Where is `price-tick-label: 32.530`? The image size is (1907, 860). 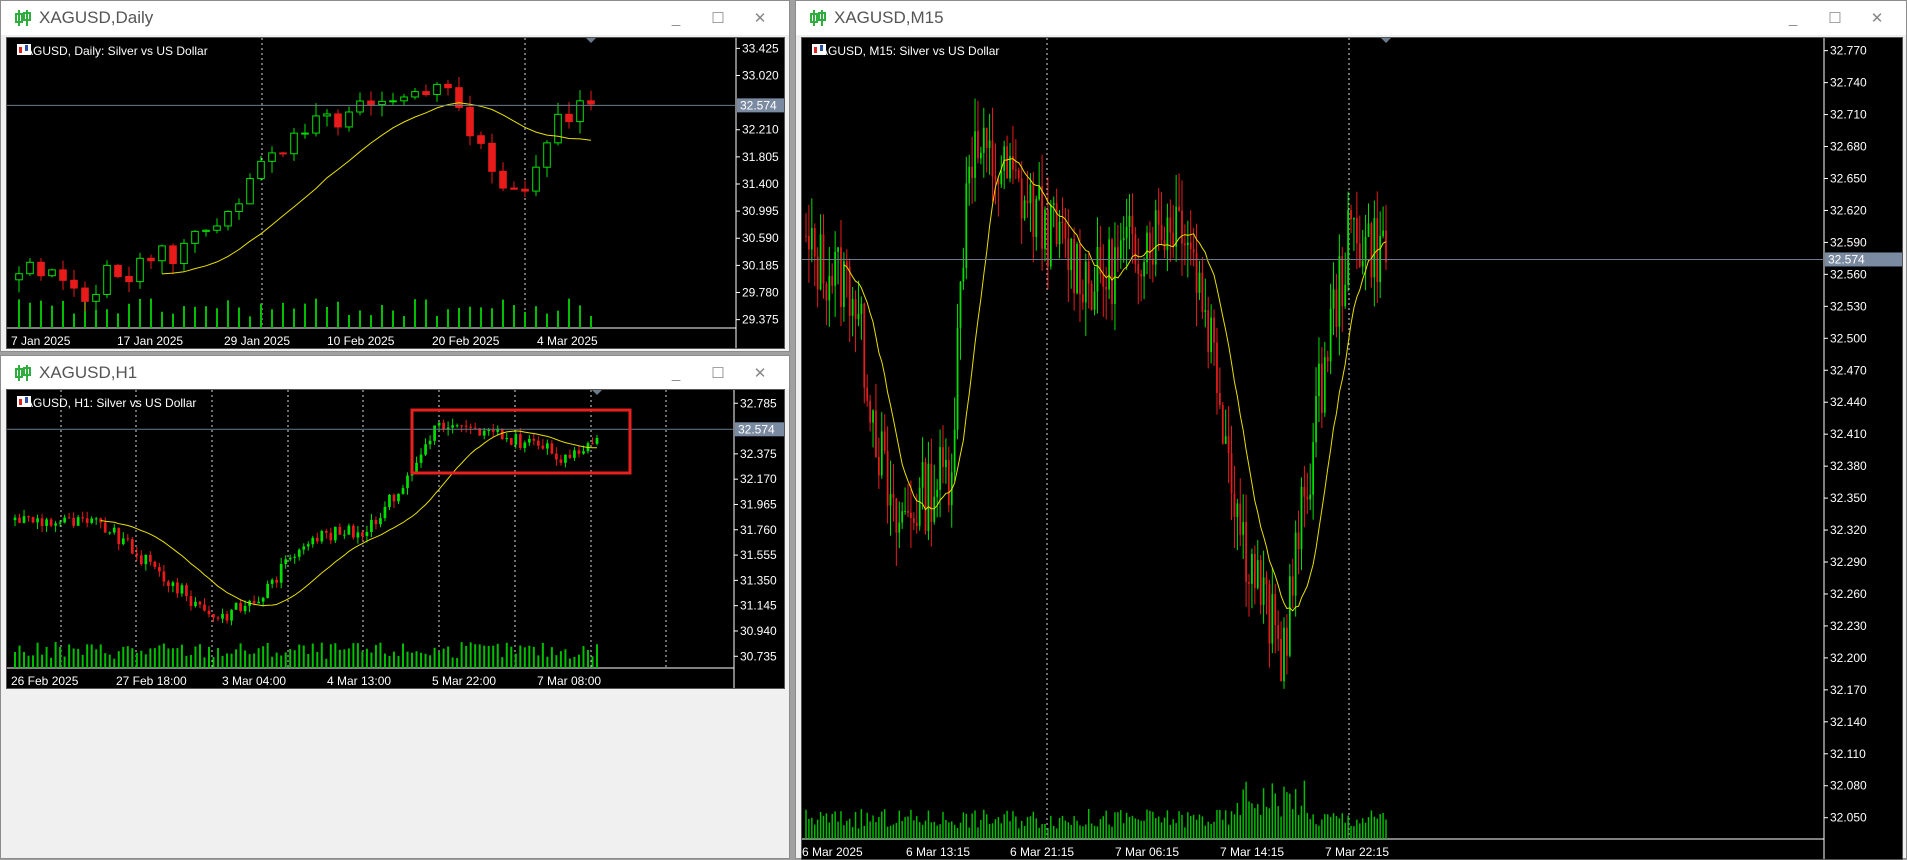 price-tick-label: 32.530 is located at coordinates (1848, 306).